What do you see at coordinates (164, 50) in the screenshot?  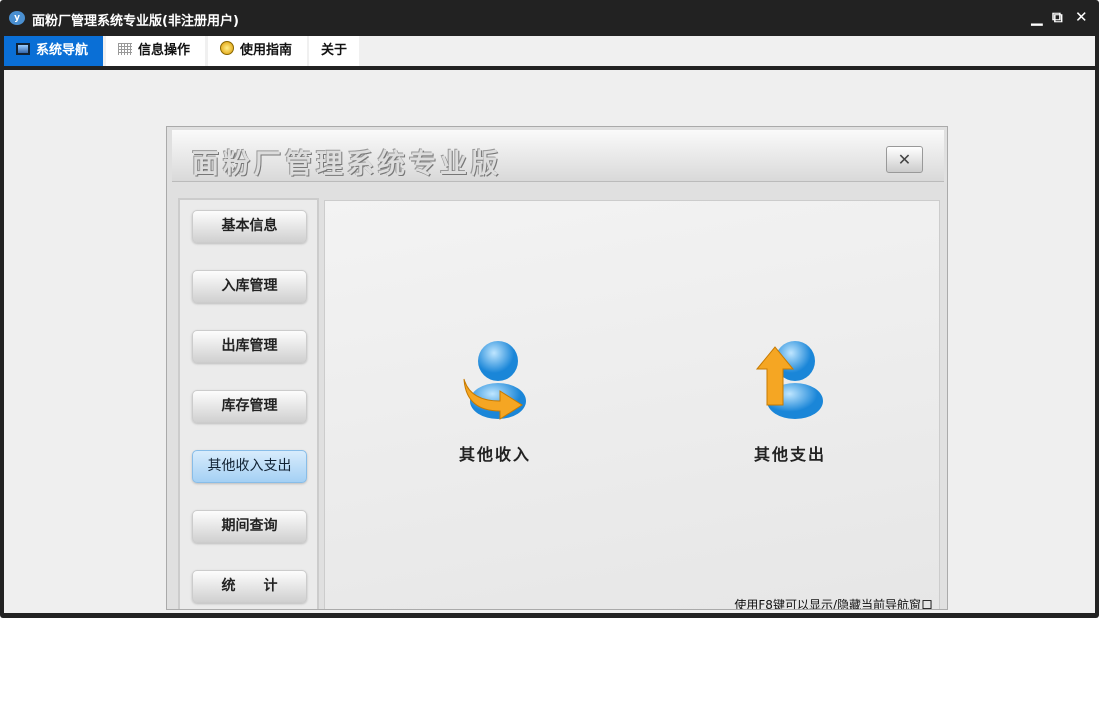 I see `tab-label: 信息操作` at bounding box center [164, 50].